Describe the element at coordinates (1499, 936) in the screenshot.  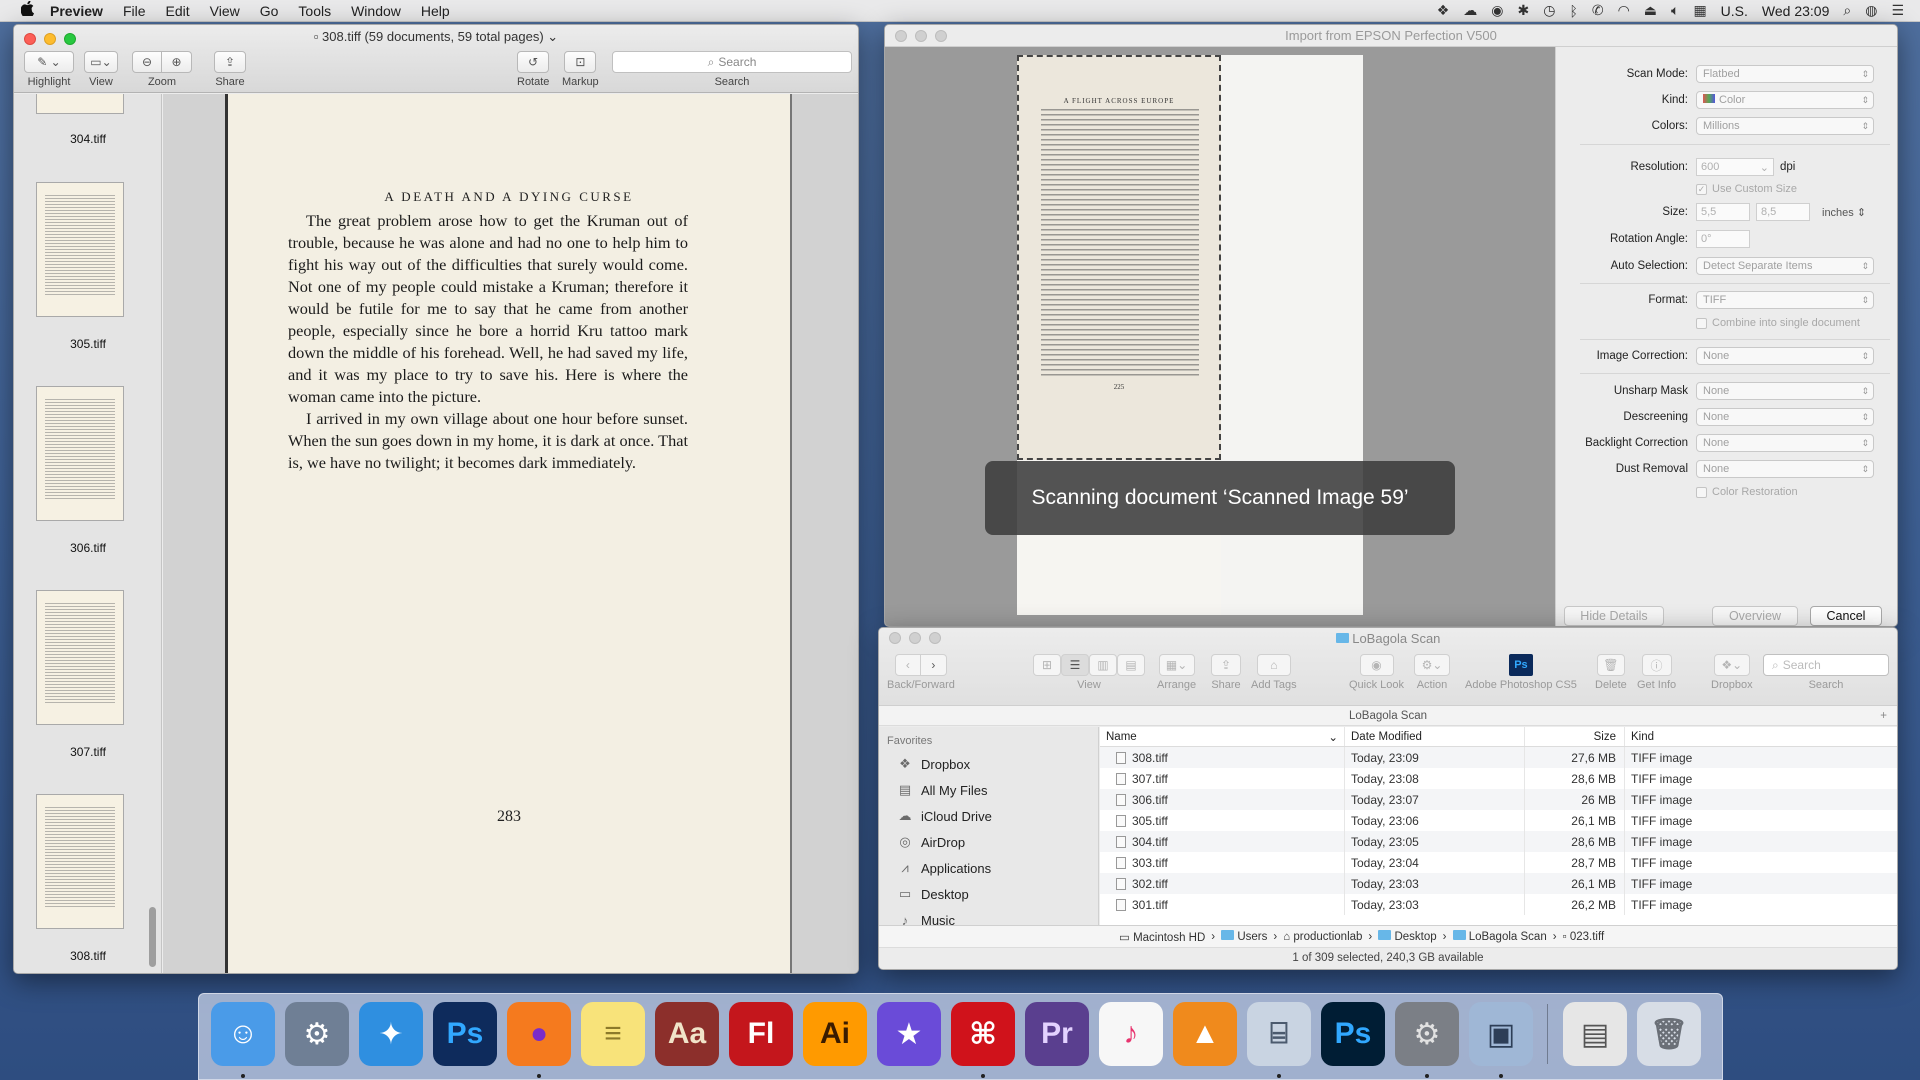
I see `path-item-folder: LoBagola Scan` at that location.